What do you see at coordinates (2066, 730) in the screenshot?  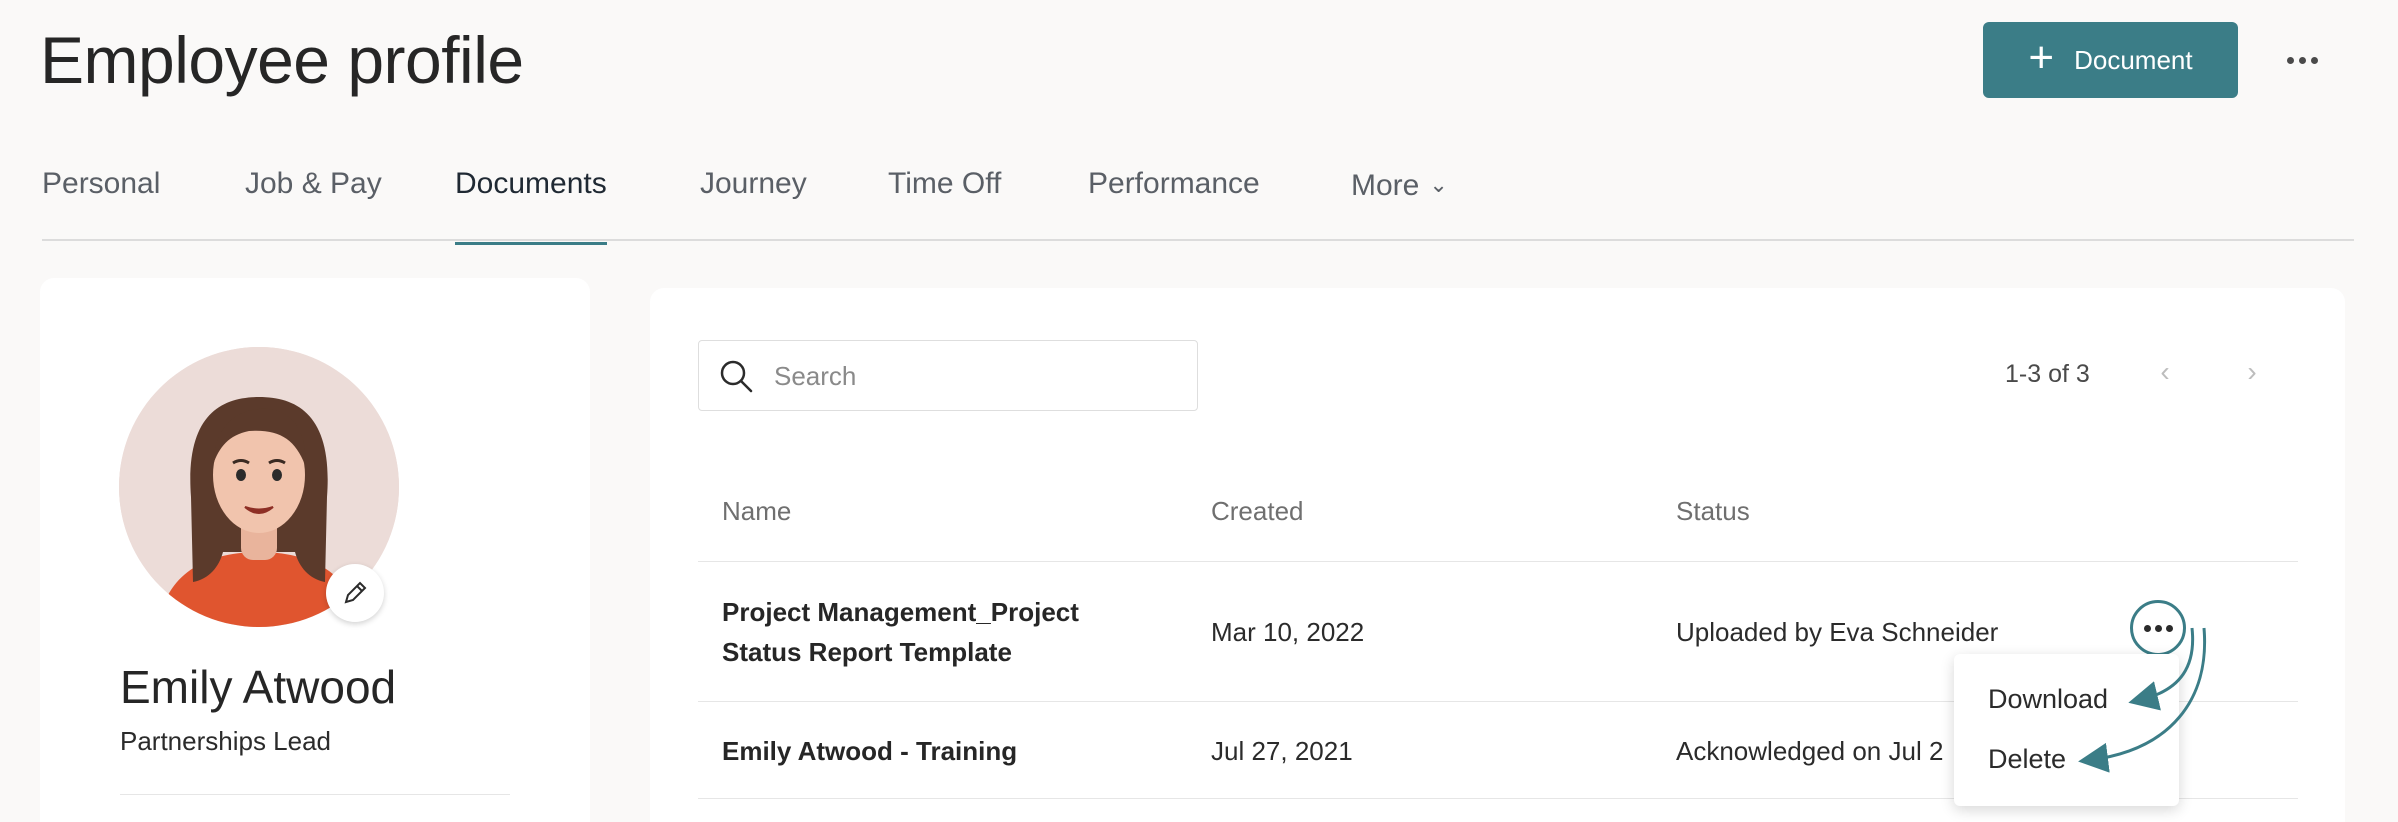 I see `row-actions-menu: Download Delete` at bounding box center [2066, 730].